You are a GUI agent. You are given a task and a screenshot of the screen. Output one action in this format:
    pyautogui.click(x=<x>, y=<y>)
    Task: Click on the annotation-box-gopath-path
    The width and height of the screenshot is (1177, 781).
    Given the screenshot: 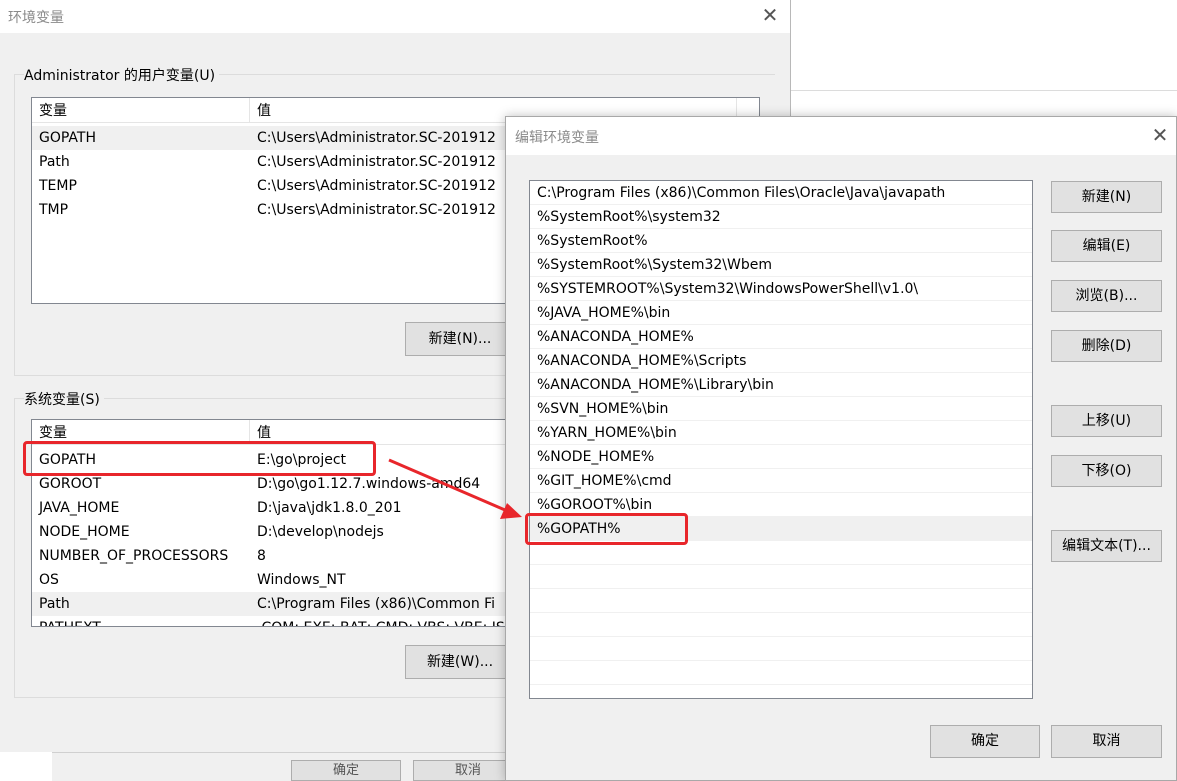 What is the action you would take?
    pyautogui.click(x=606, y=529)
    